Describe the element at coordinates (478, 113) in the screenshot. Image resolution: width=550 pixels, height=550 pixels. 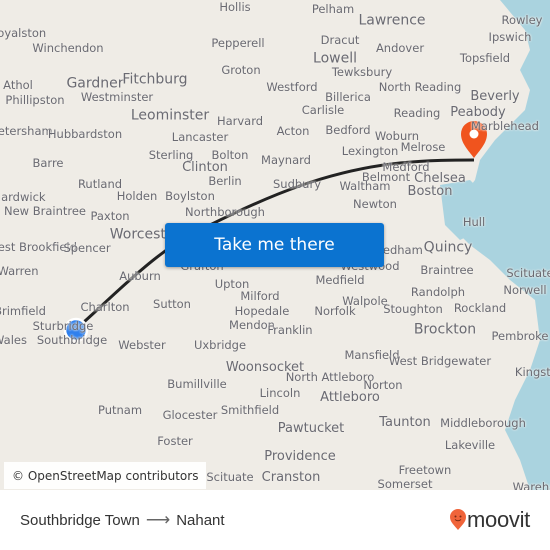
I see `place-label: Peabody` at that location.